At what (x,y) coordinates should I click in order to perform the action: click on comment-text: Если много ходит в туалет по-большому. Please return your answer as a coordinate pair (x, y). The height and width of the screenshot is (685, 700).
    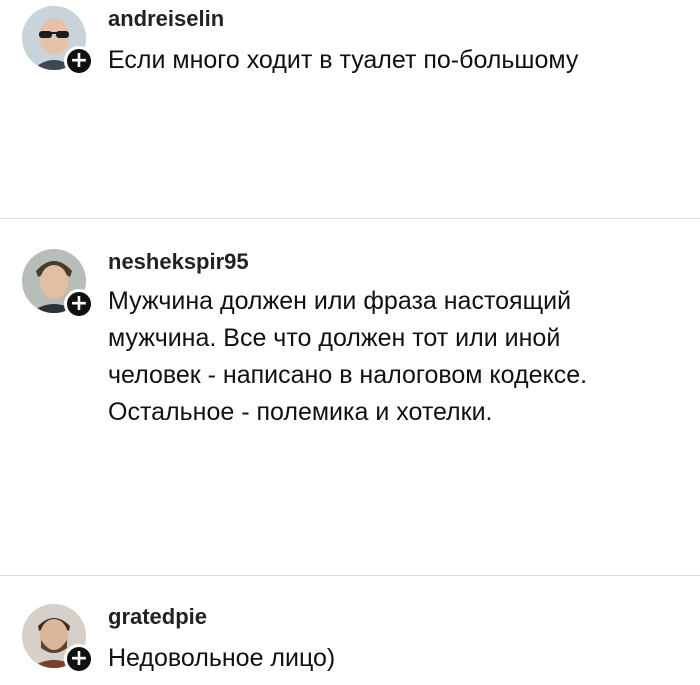
    Looking at the image, I should click on (343, 60).